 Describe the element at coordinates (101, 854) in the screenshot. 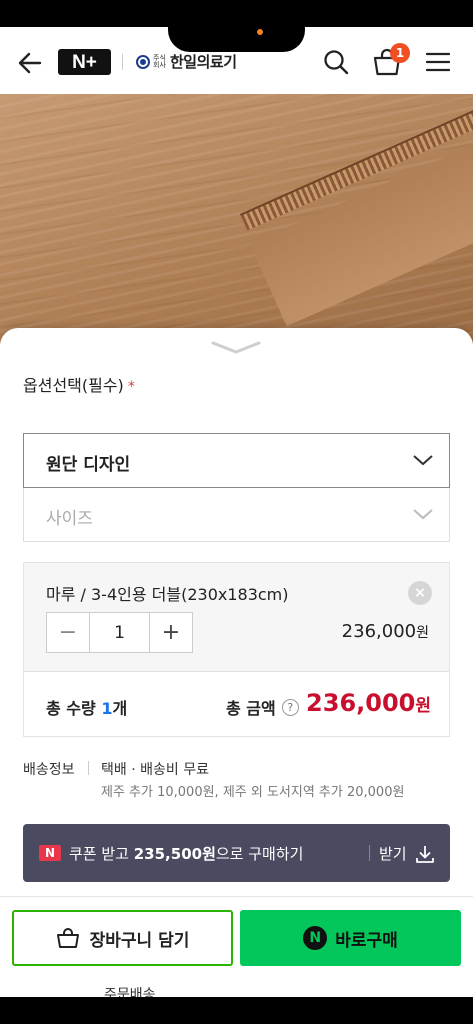

I see `coupon-text-prefix: 쿠폰 받고` at that location.